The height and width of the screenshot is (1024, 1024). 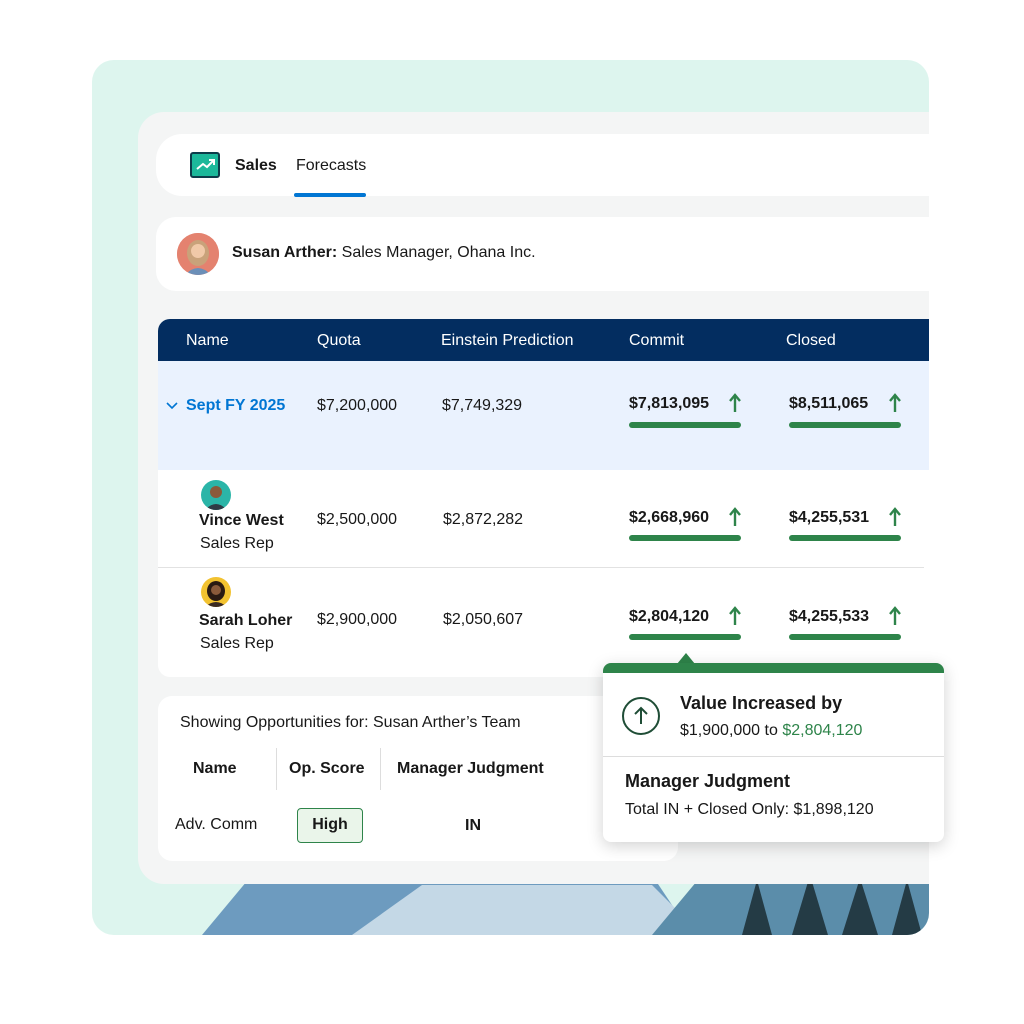 I want to click on sales-app-icon, so click(x=205, y=165).